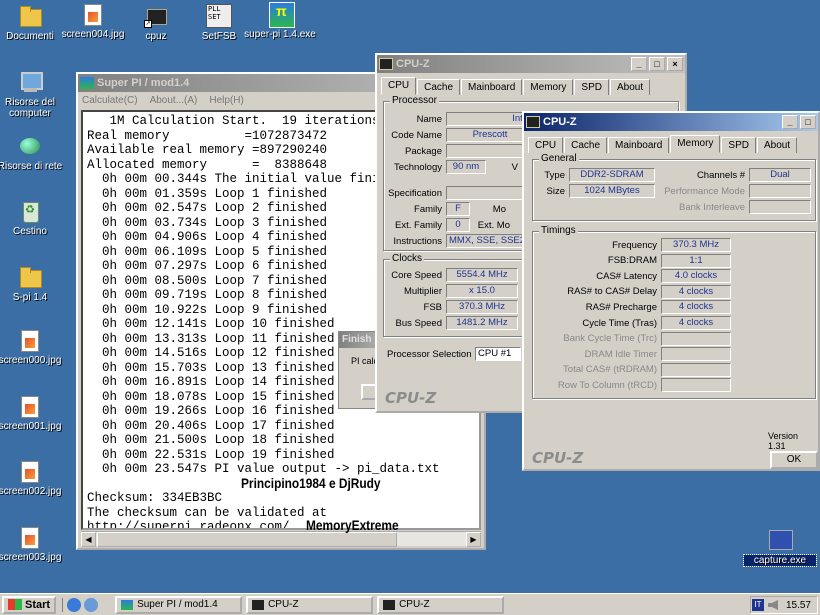 Image resolution: width=820 pixels, height=615 pixels. I want to click on chip-icon: ↗, so click(156, 16).